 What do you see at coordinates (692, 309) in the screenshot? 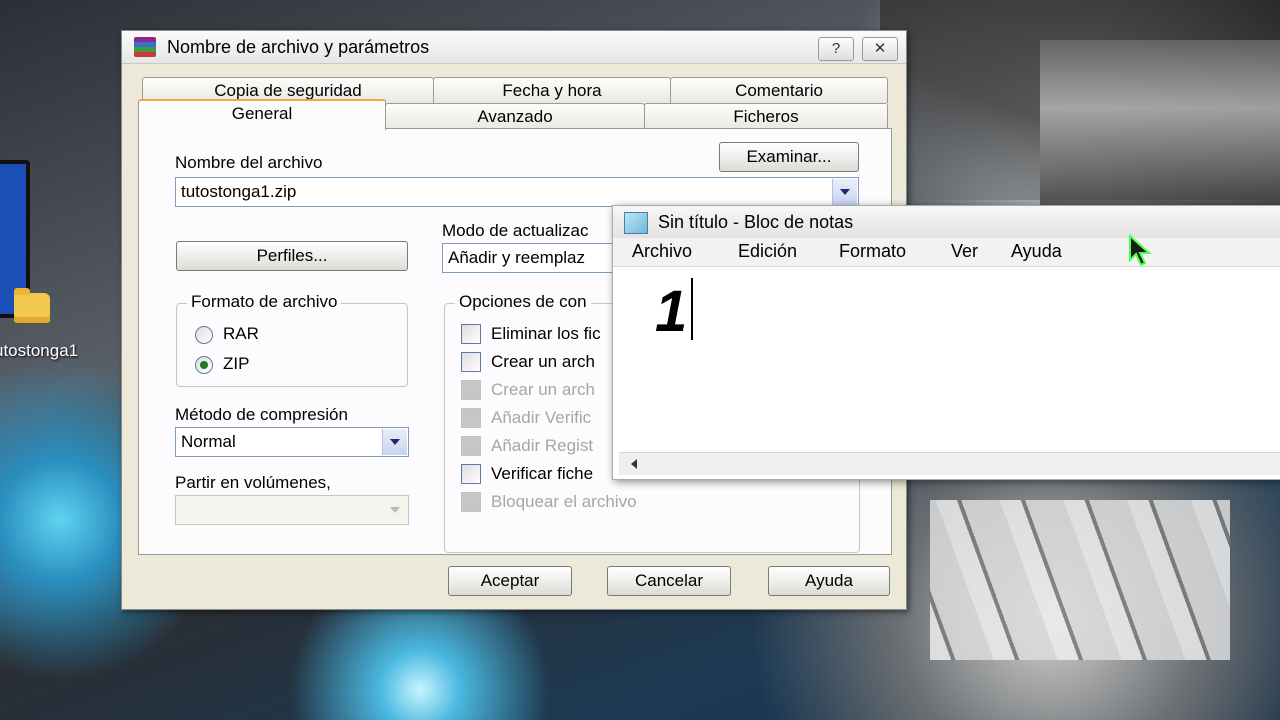
I see `text-caret` at bounding box center [692, 309].